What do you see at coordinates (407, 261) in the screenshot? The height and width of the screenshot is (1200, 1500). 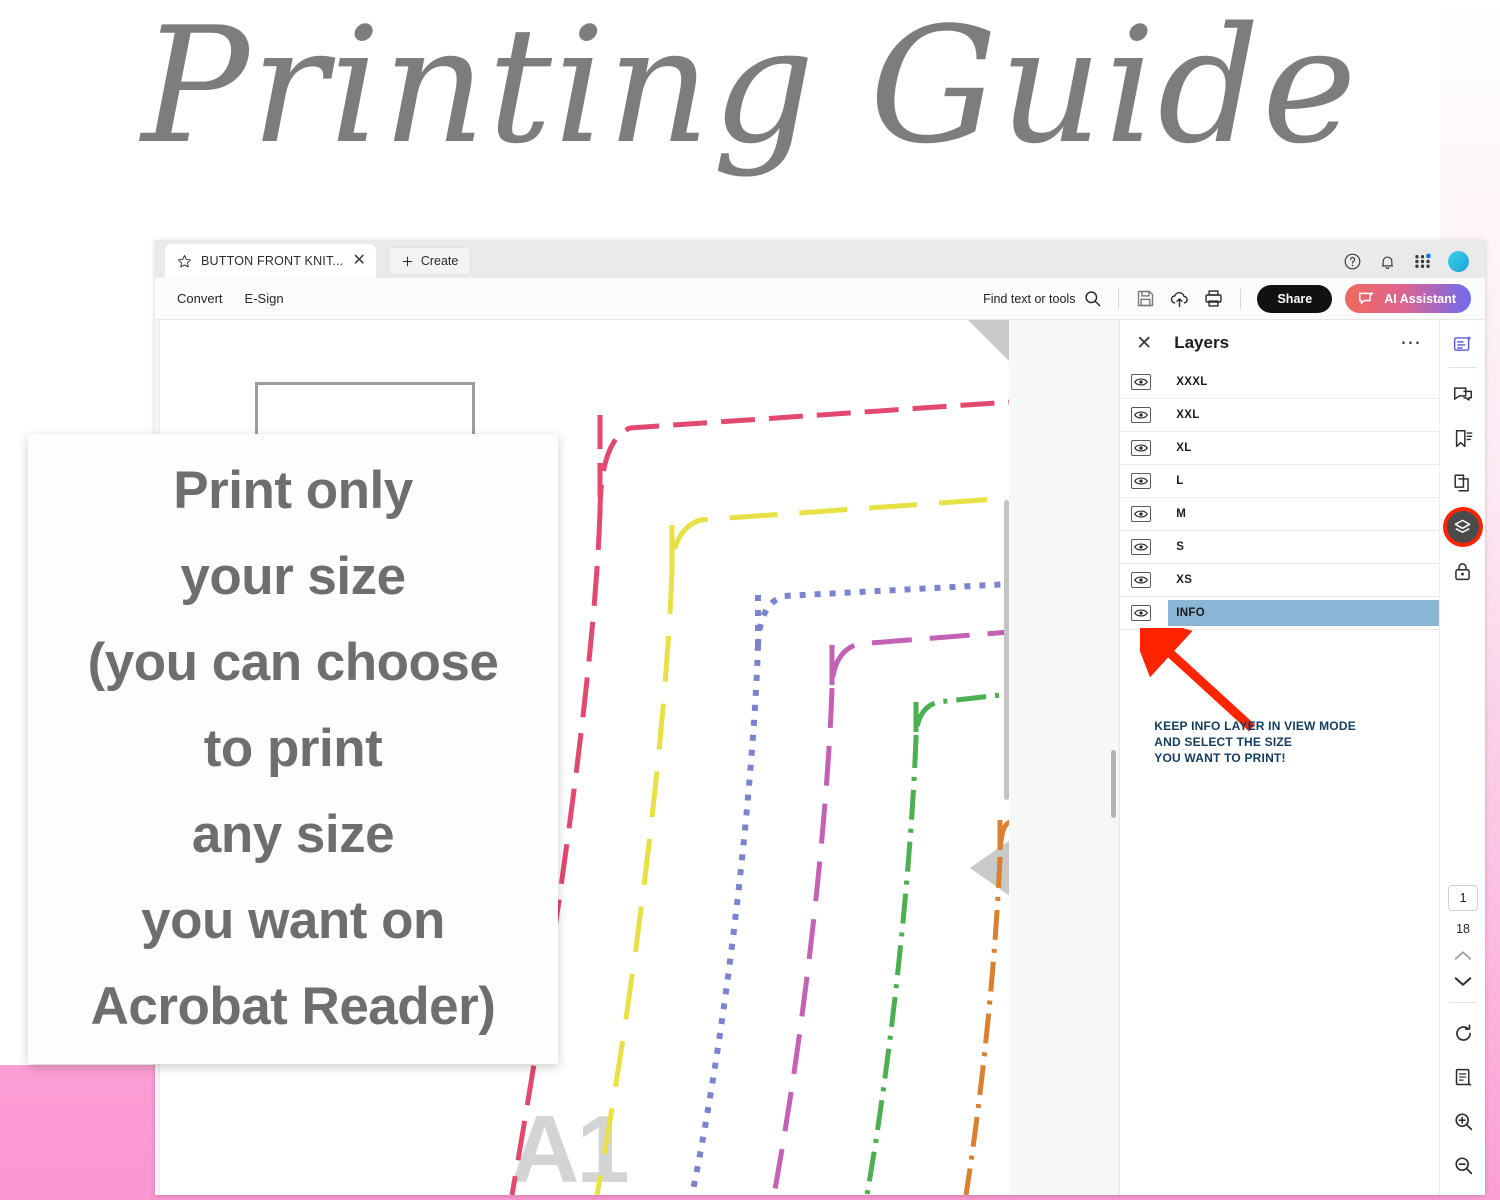 I see `plus-icon` at bounding box center [407, 261].